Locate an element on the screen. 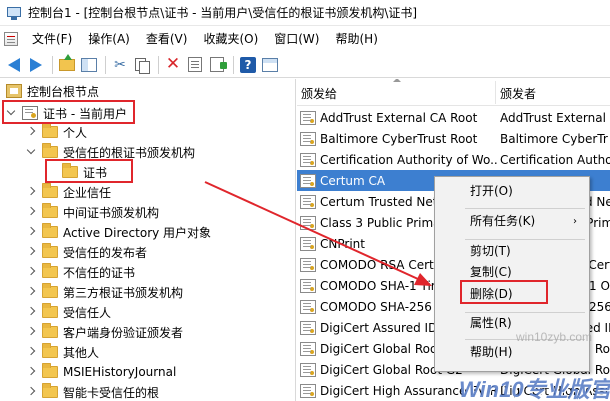 The height and width of the screenshot is (401, 610). tree-item-enterprise-trust: 企业信任 is located at coordinates (68, 192).